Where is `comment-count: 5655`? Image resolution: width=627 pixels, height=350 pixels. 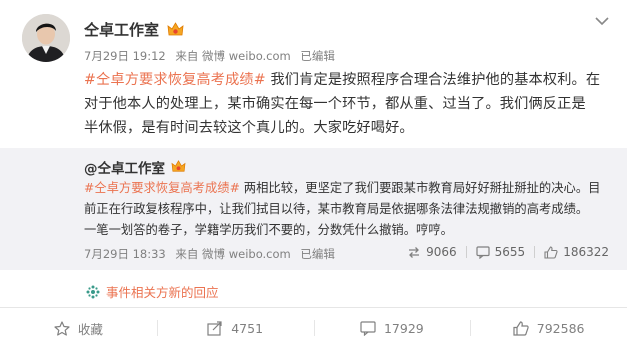
comment-count: 5655 is located at coordinates (510, 252).